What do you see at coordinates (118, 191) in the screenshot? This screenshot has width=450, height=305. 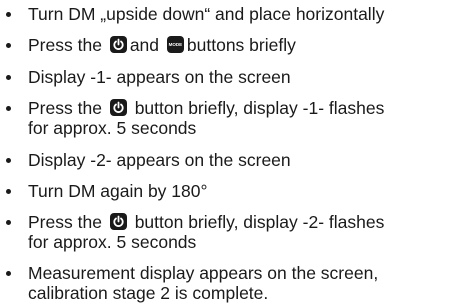 I see `item-text: Turn DM again by 180°` at bounding box center [118, 191].